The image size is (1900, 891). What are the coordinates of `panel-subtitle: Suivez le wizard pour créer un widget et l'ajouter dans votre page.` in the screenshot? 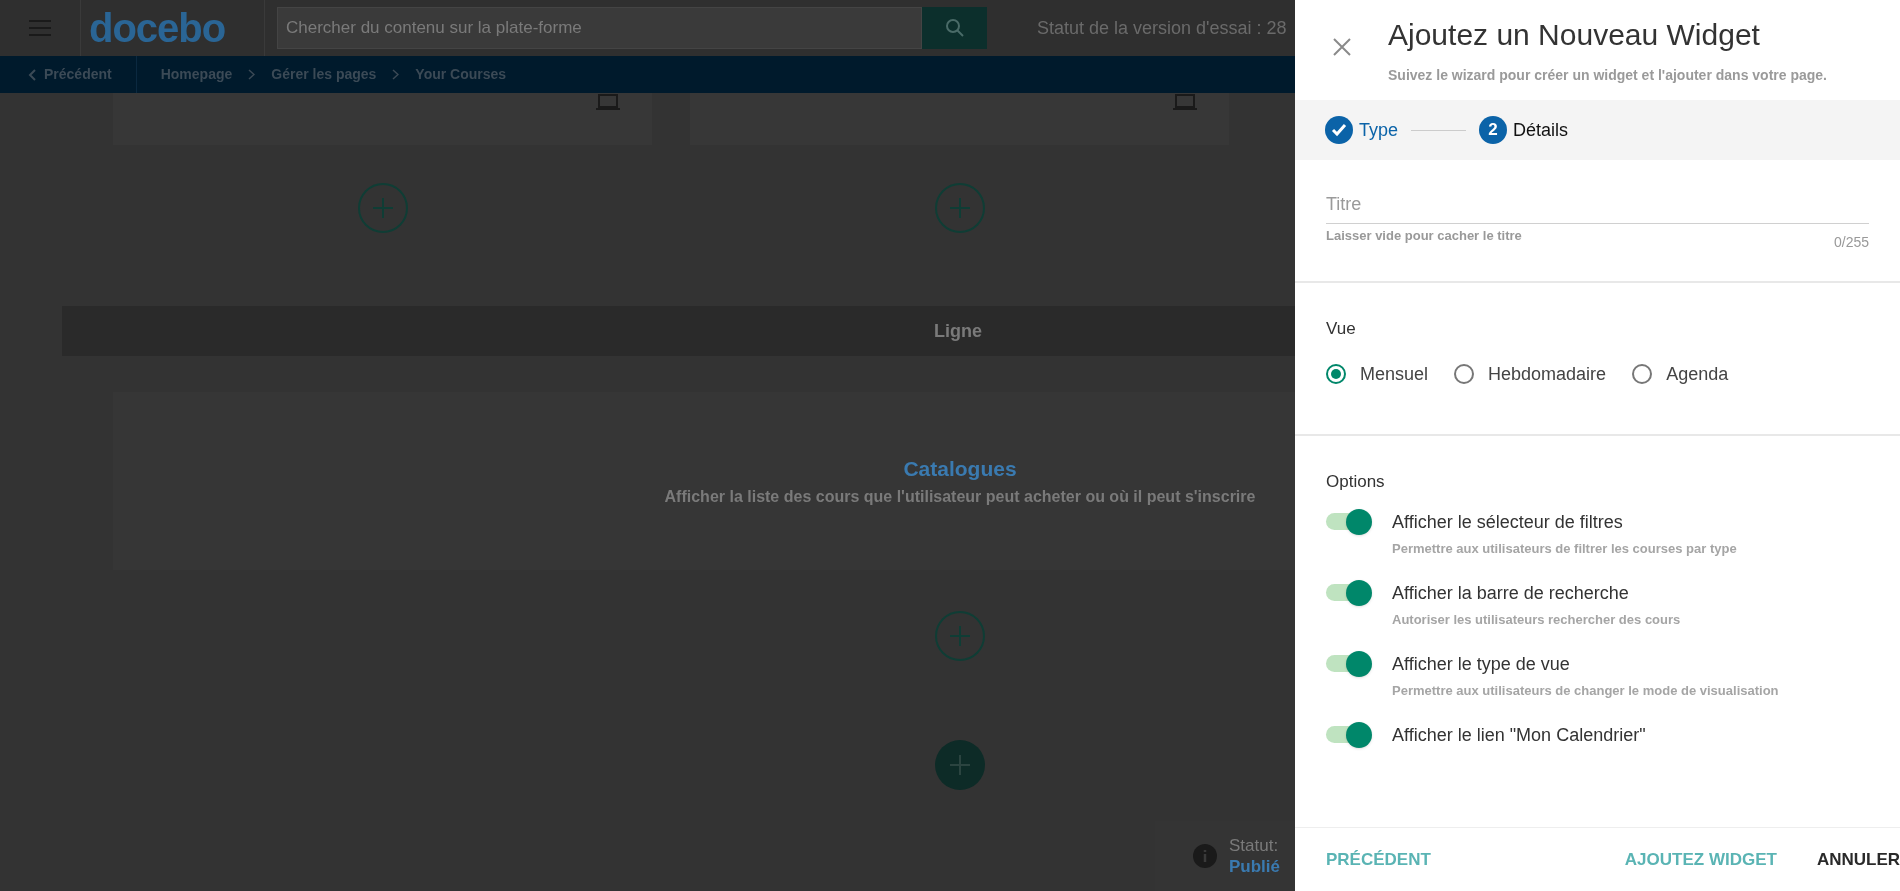 It's located at (1607, 75).